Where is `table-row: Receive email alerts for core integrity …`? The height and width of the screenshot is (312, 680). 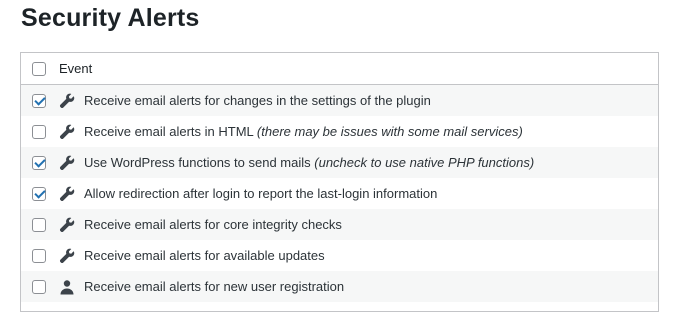
table-row: Receive email alerts for core integrity … is located at coordinates (339, 224).